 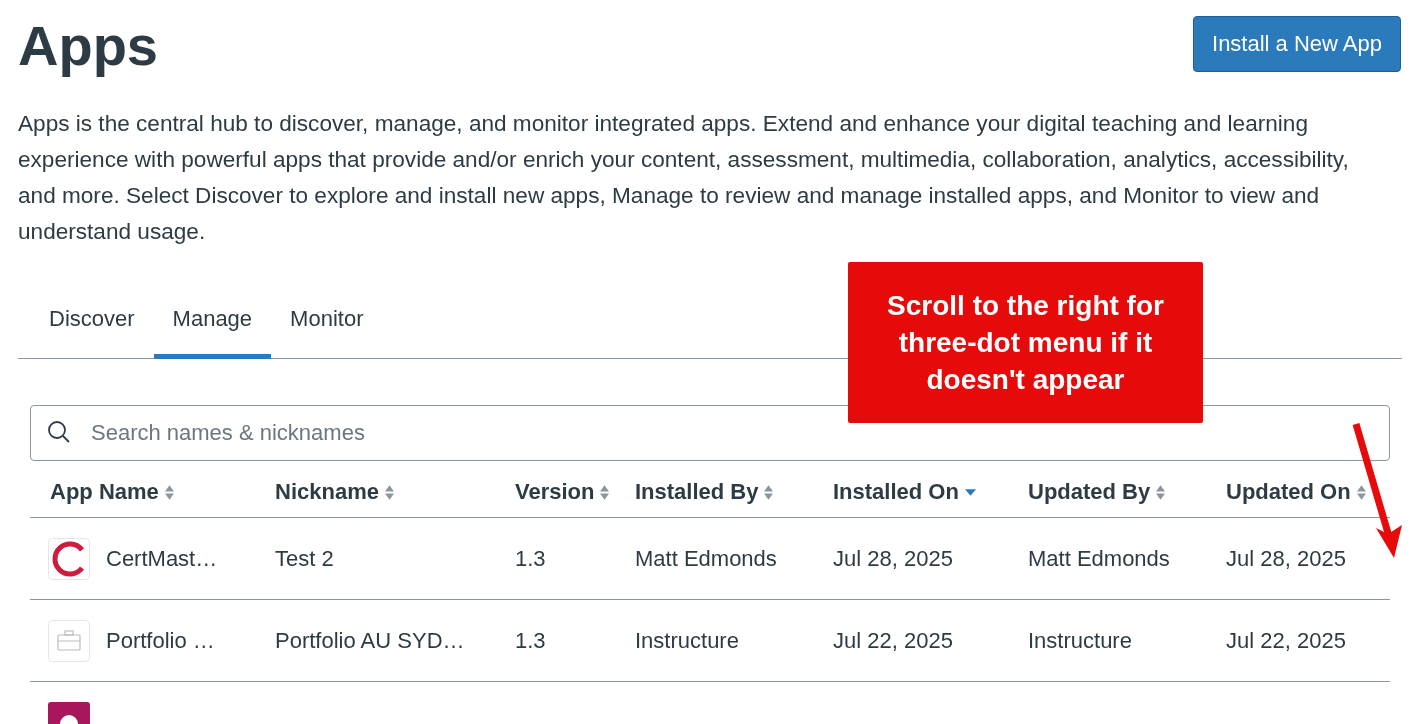 What do you see at coordinates (555, 492) in the screenshot?
I see `column-header: Version` at bounding box center [555, 492].